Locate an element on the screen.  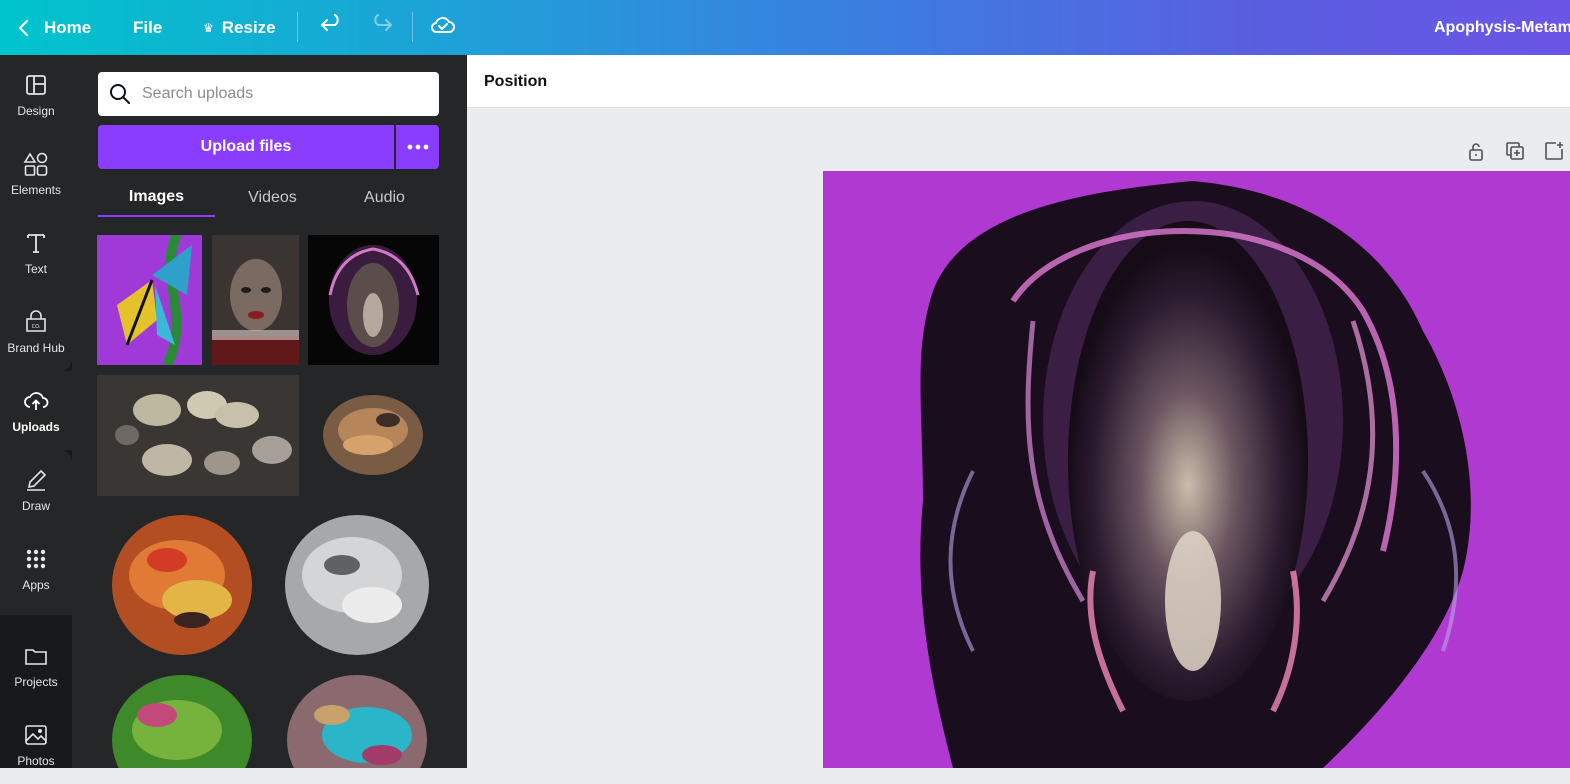
file-label: File is located at coordinates (148, 27).